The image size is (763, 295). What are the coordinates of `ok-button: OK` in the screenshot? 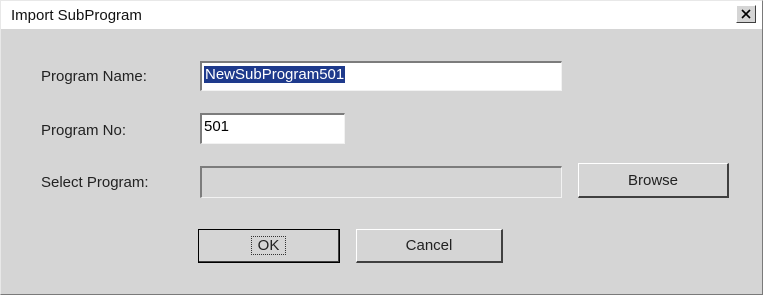 It's located at (269, 246).